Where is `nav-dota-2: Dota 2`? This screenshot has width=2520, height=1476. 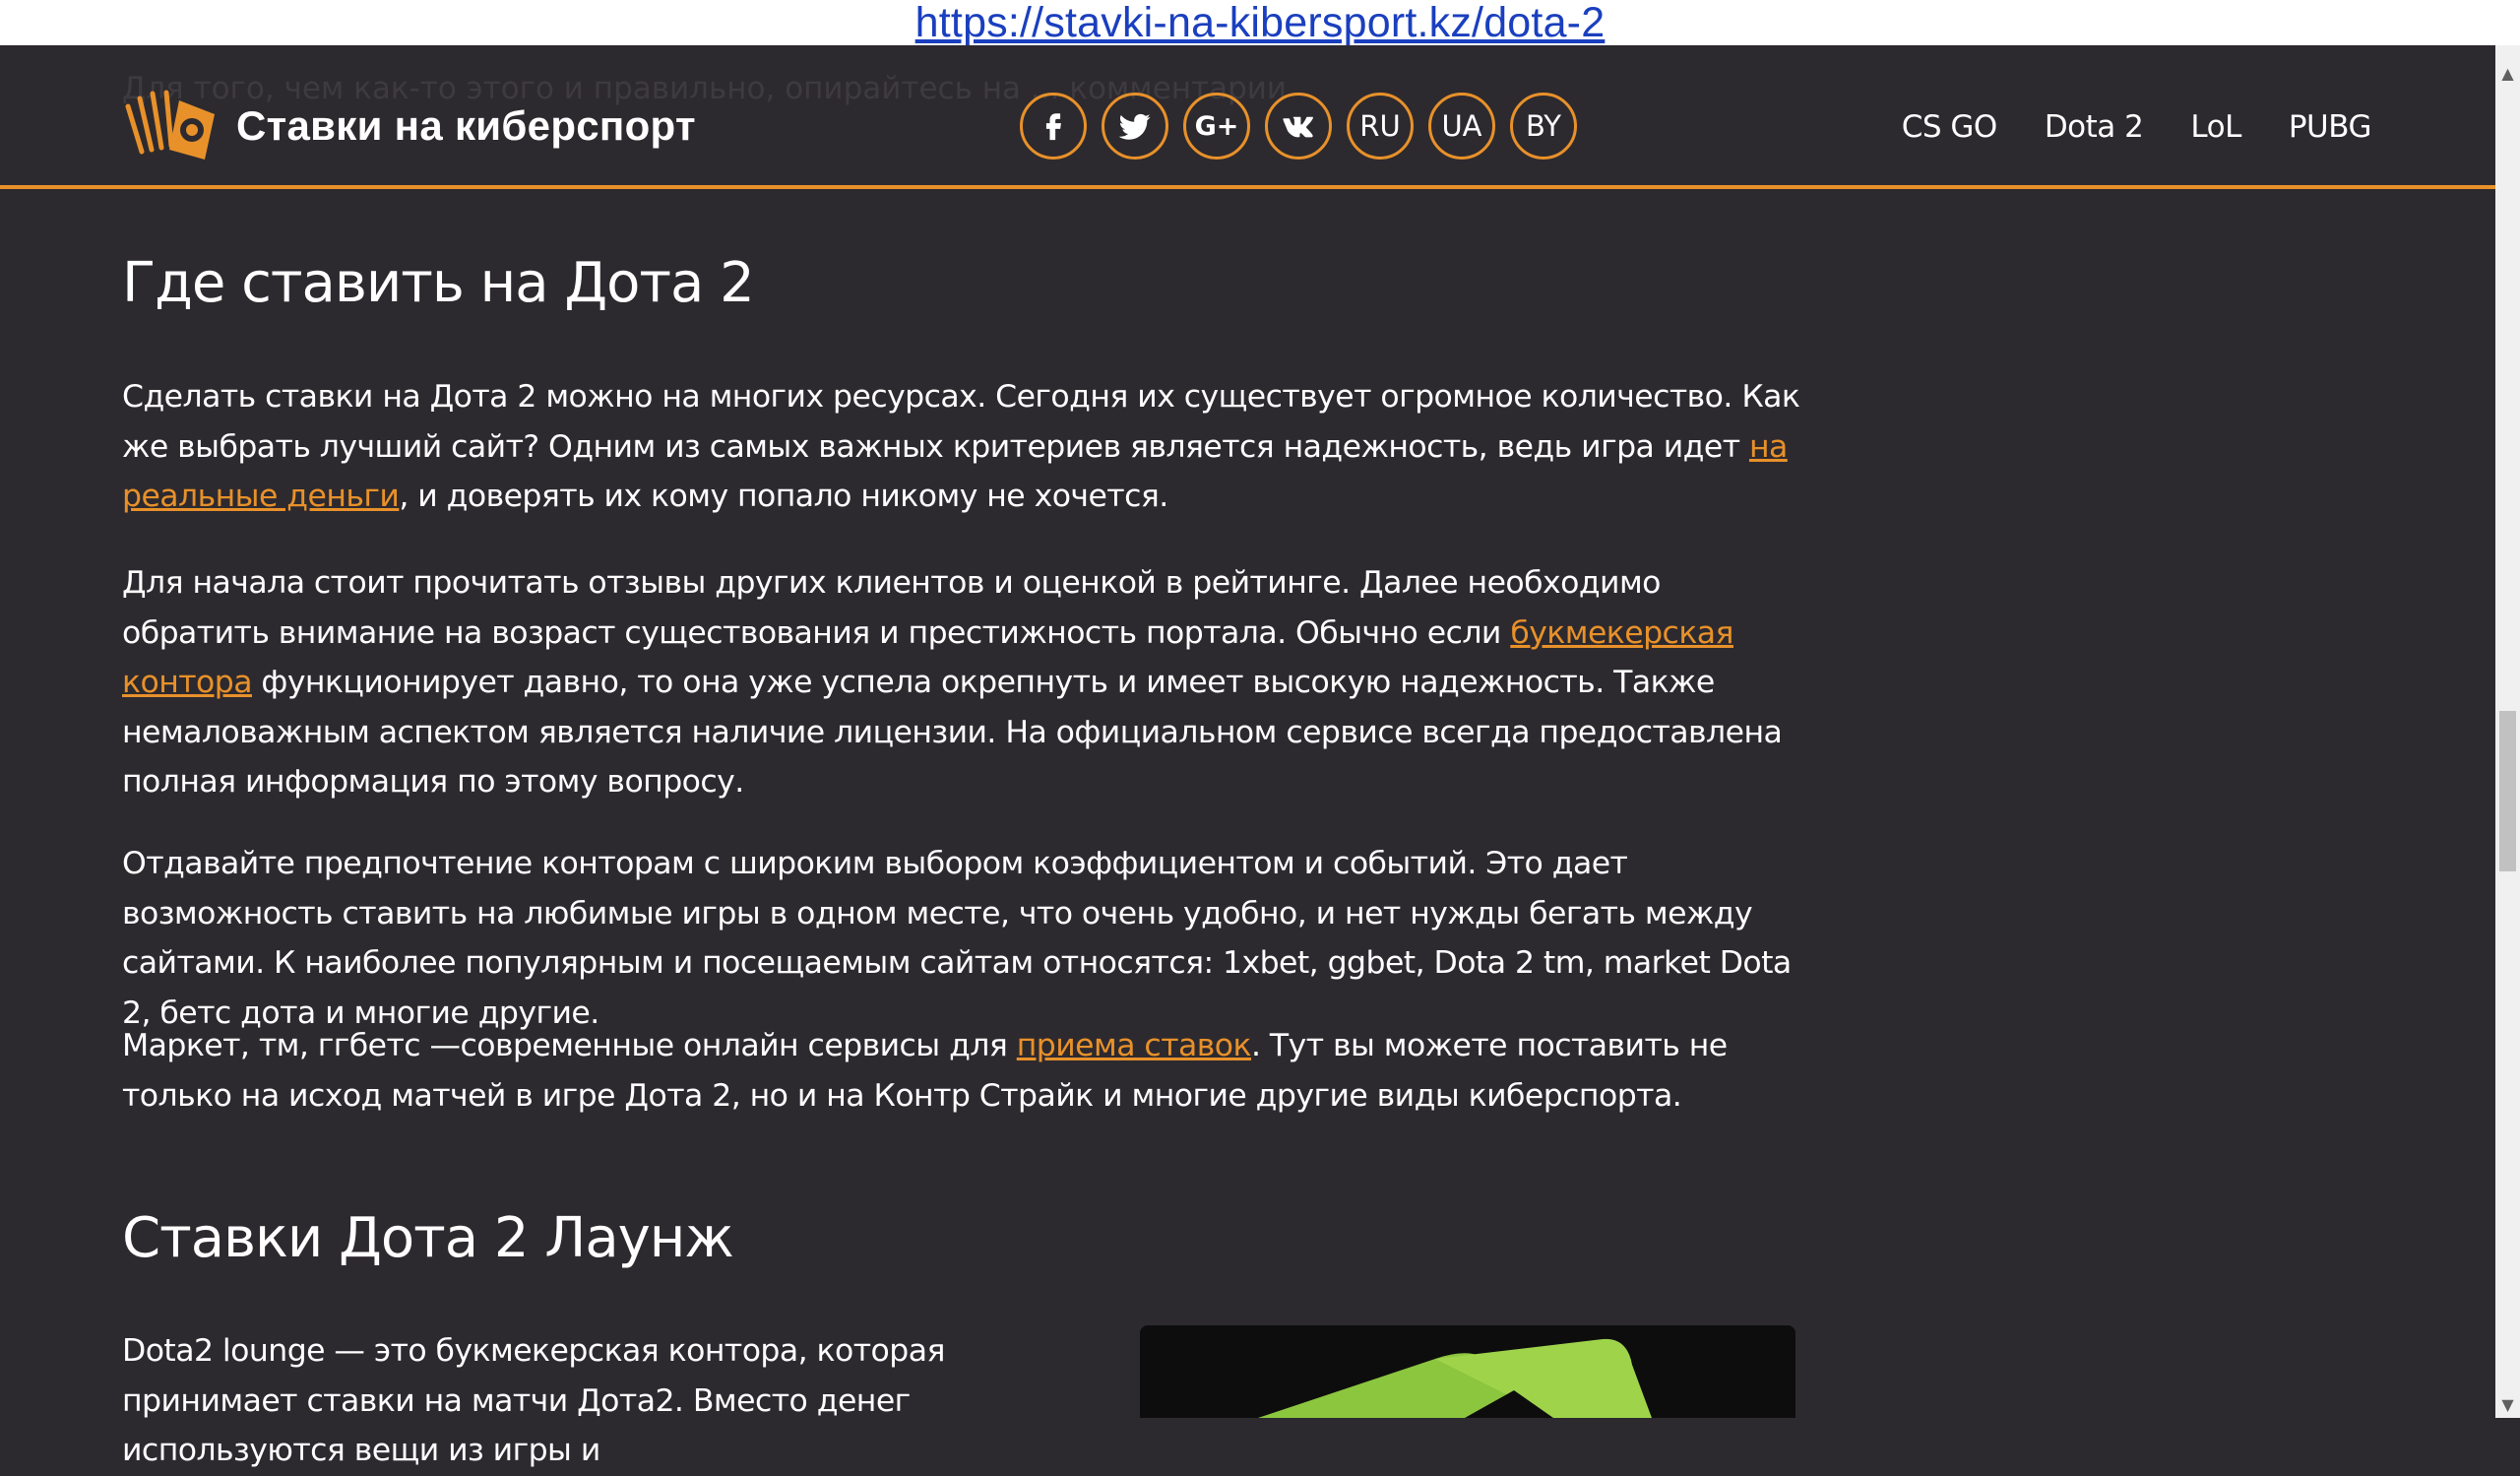
nav-dota-2: Dota 2 is located at coordinates (2094, 127).